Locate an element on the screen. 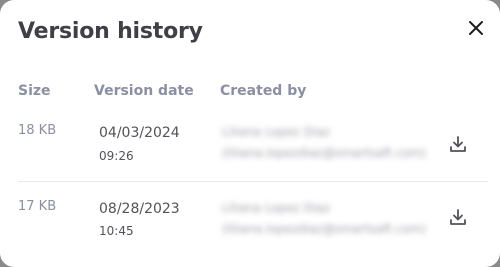  version-date: 08/28/2023 is located at coordinates (139, 209).